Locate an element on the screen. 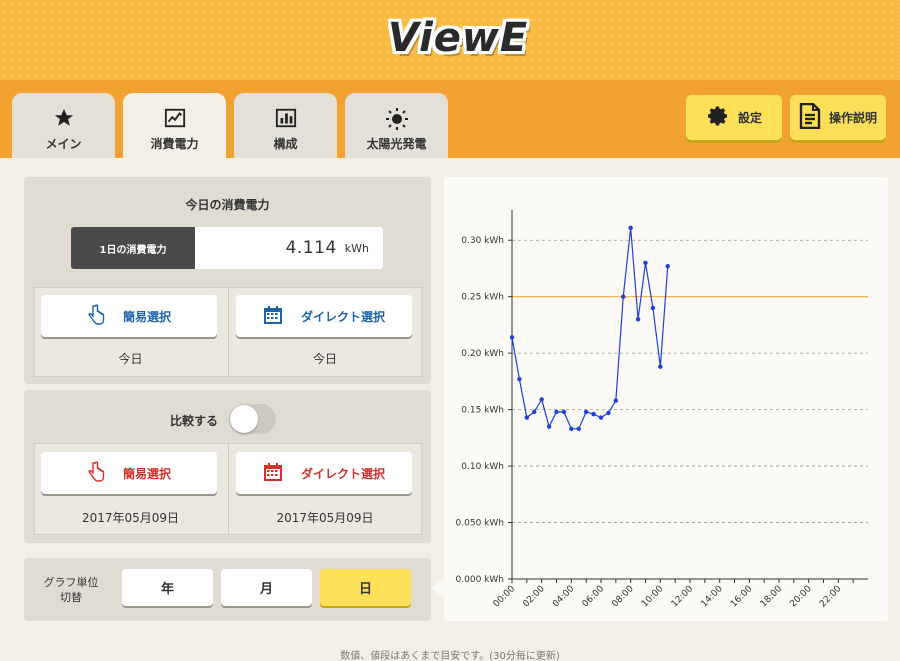 Image resolution: width=900 pixels, height=661 pixels. unit-day-button: 日 is located at coordinates (365, 587).